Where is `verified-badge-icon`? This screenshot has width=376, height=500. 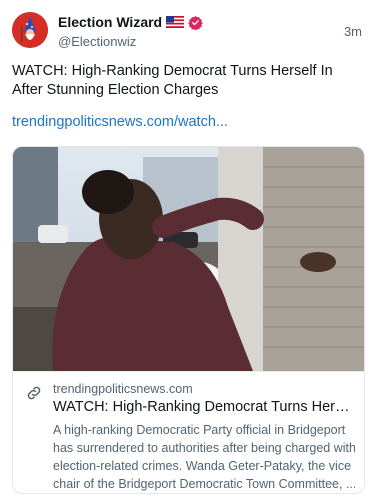
verified-badge-icon is located at coordinates (195, 22).